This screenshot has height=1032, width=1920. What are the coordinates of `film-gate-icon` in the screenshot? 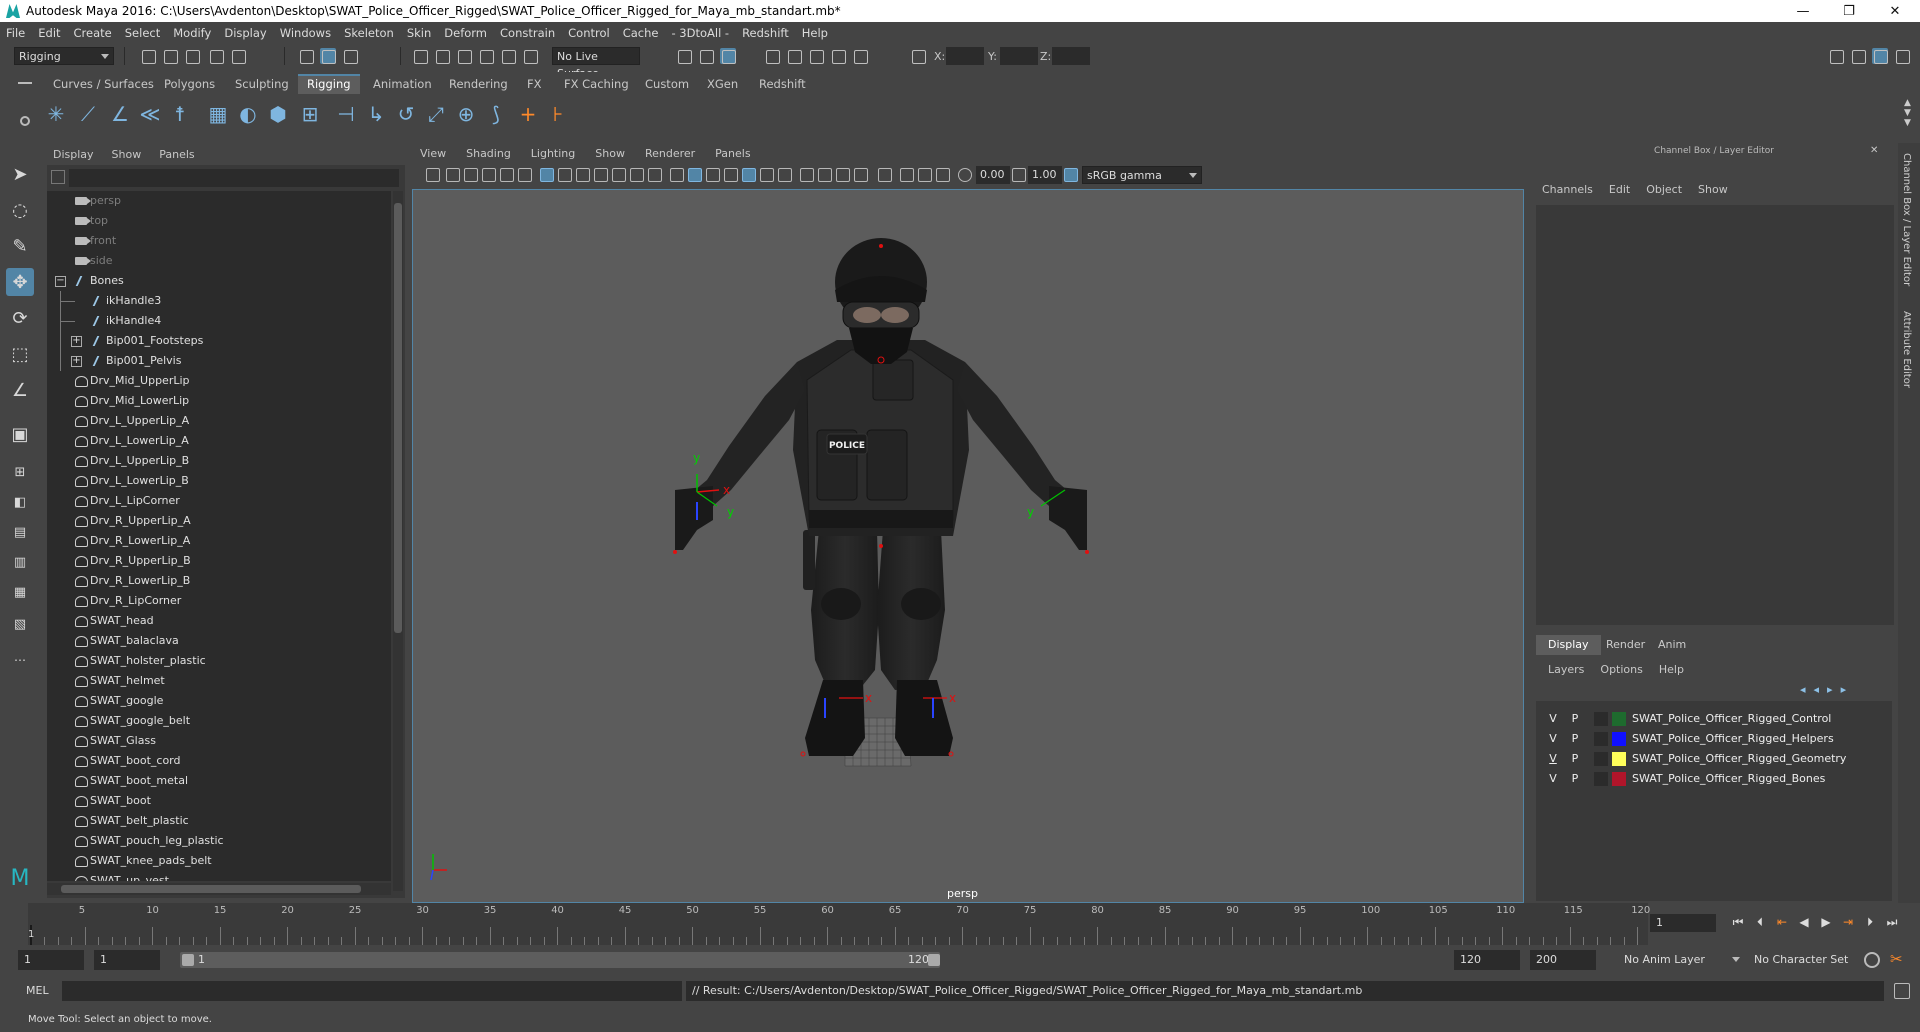 It's located at (565, 175).